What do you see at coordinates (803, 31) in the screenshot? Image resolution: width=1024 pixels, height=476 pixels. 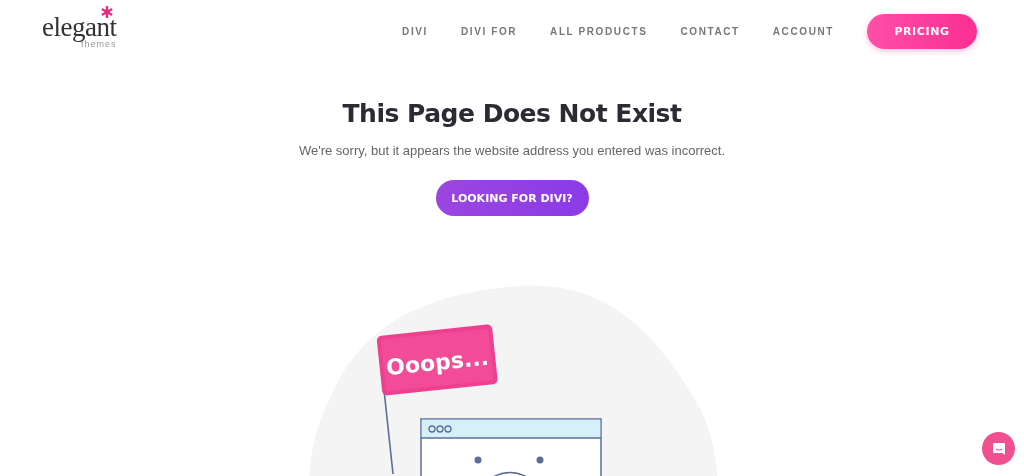 I see `nav-link: ACCOUNT` at bounding box center [803, 31].